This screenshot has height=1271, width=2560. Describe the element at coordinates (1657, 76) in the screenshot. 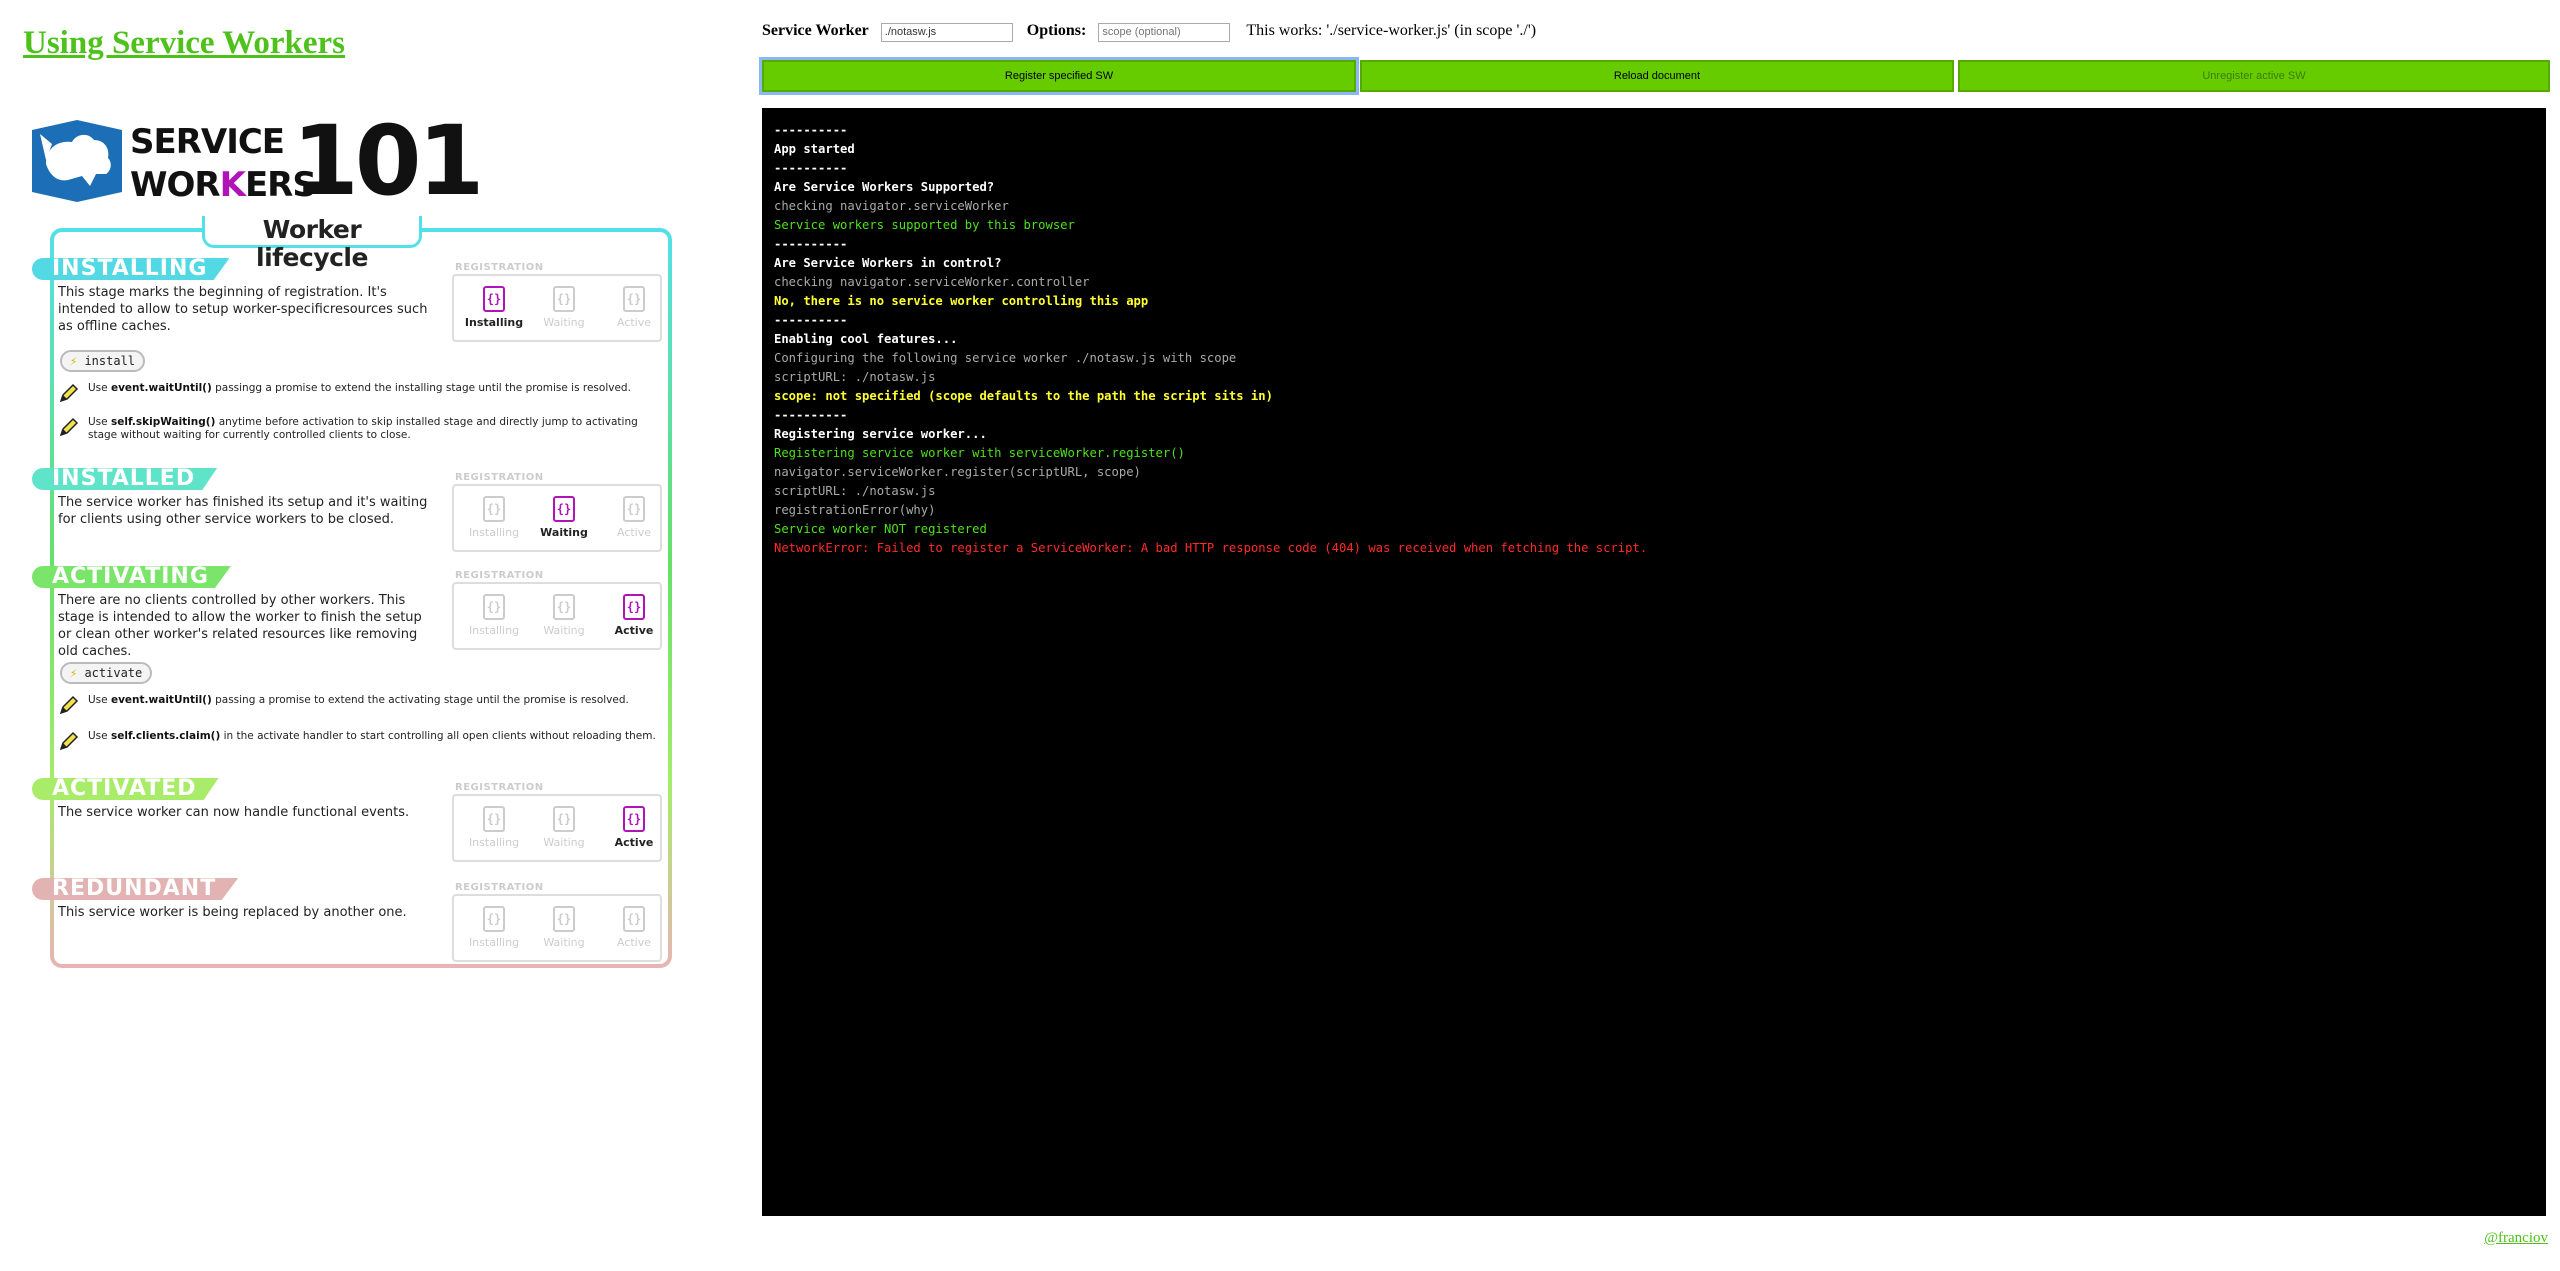

I see `reload-document-button: Reload document` at that location.